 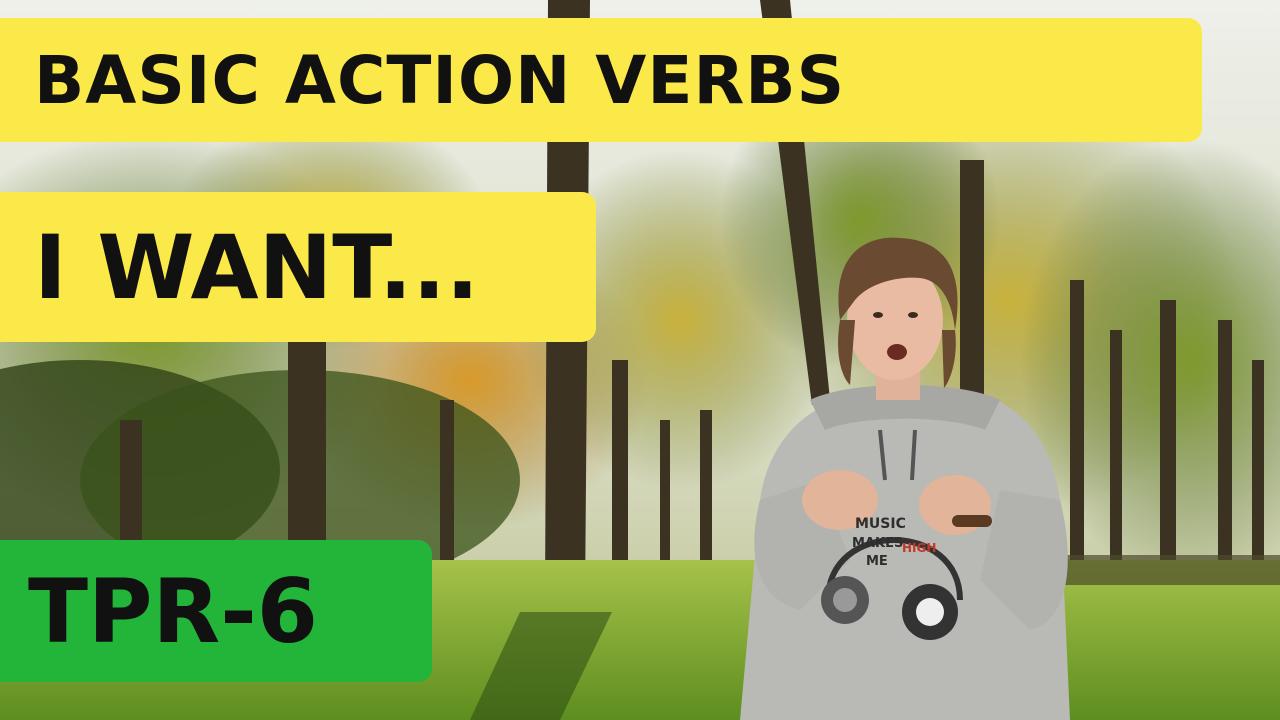 I want to click on shirt-text-line3: ME, so click(x=877, y=561).